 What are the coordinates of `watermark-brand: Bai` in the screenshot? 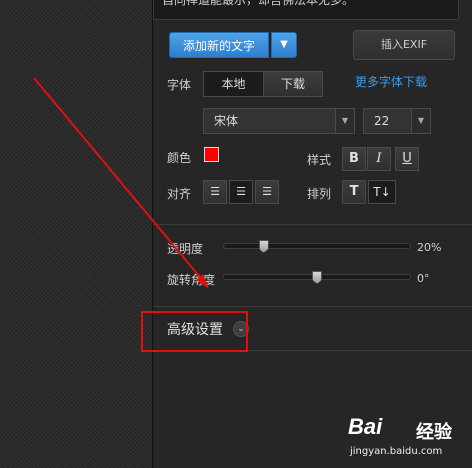 It's located at (365, 426).